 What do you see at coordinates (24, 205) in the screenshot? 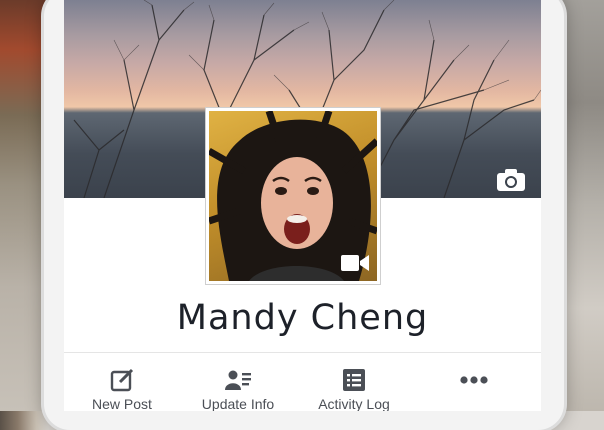
I see `background-left` at bounding box center [24, 205].